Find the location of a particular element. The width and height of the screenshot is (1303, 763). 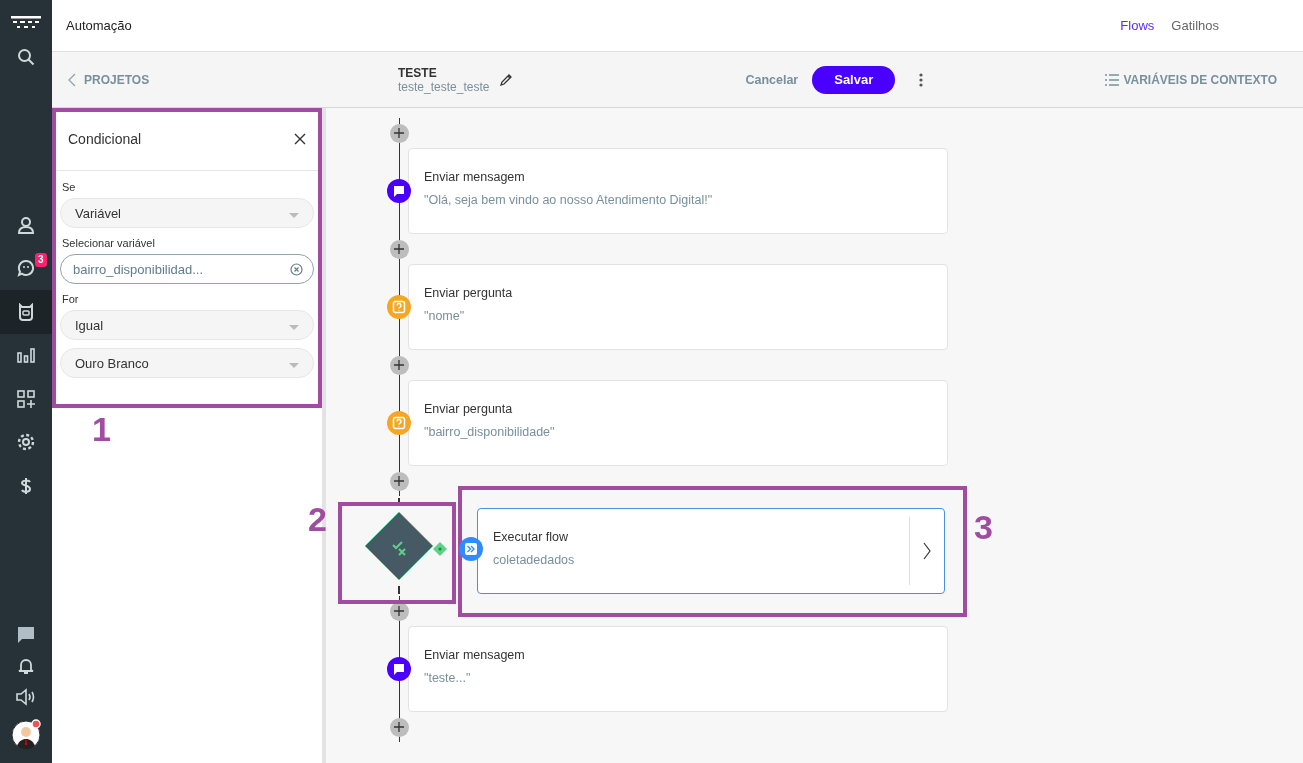

avatar is located at coordinates (26, 735).